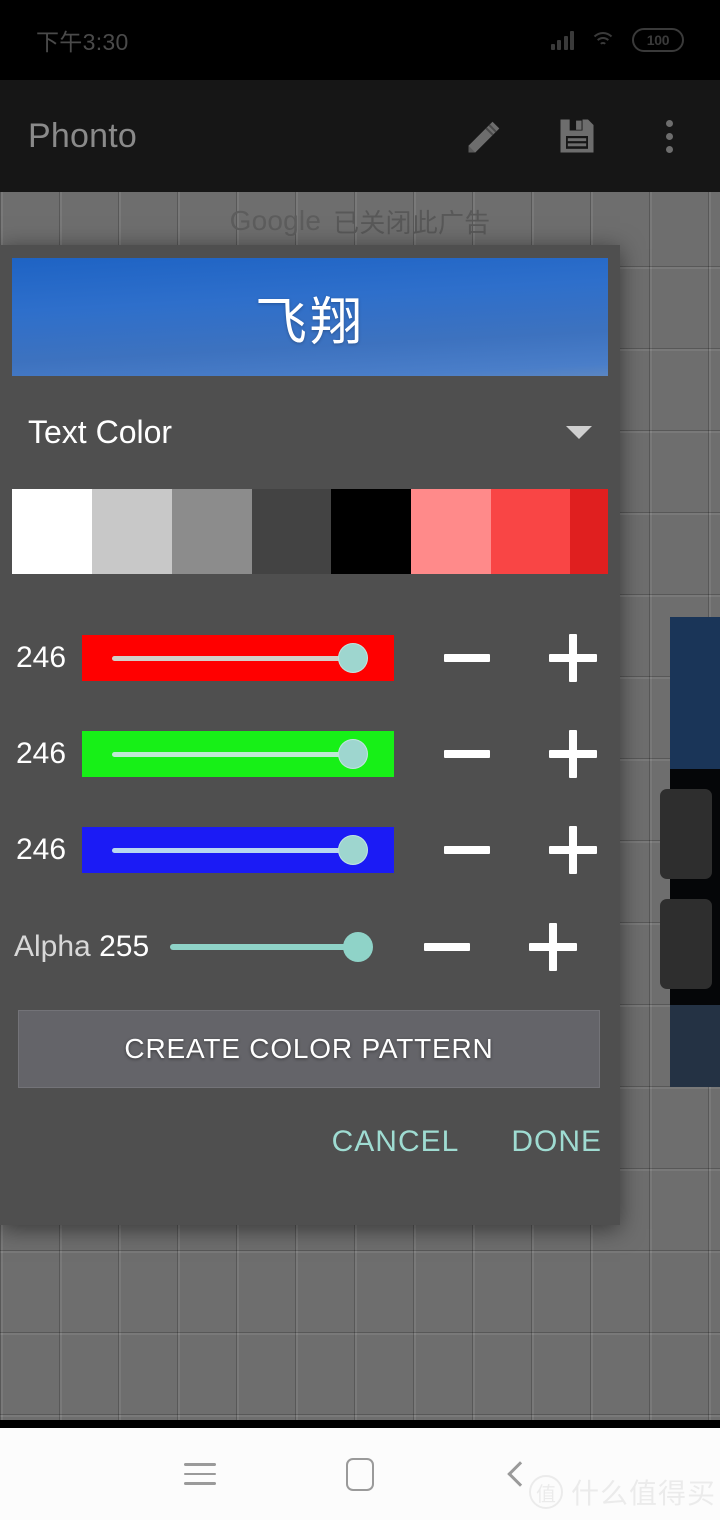 The height and width of the screenshot is (1520, 720). I want to click on red-increment-button, so click(573, 658).